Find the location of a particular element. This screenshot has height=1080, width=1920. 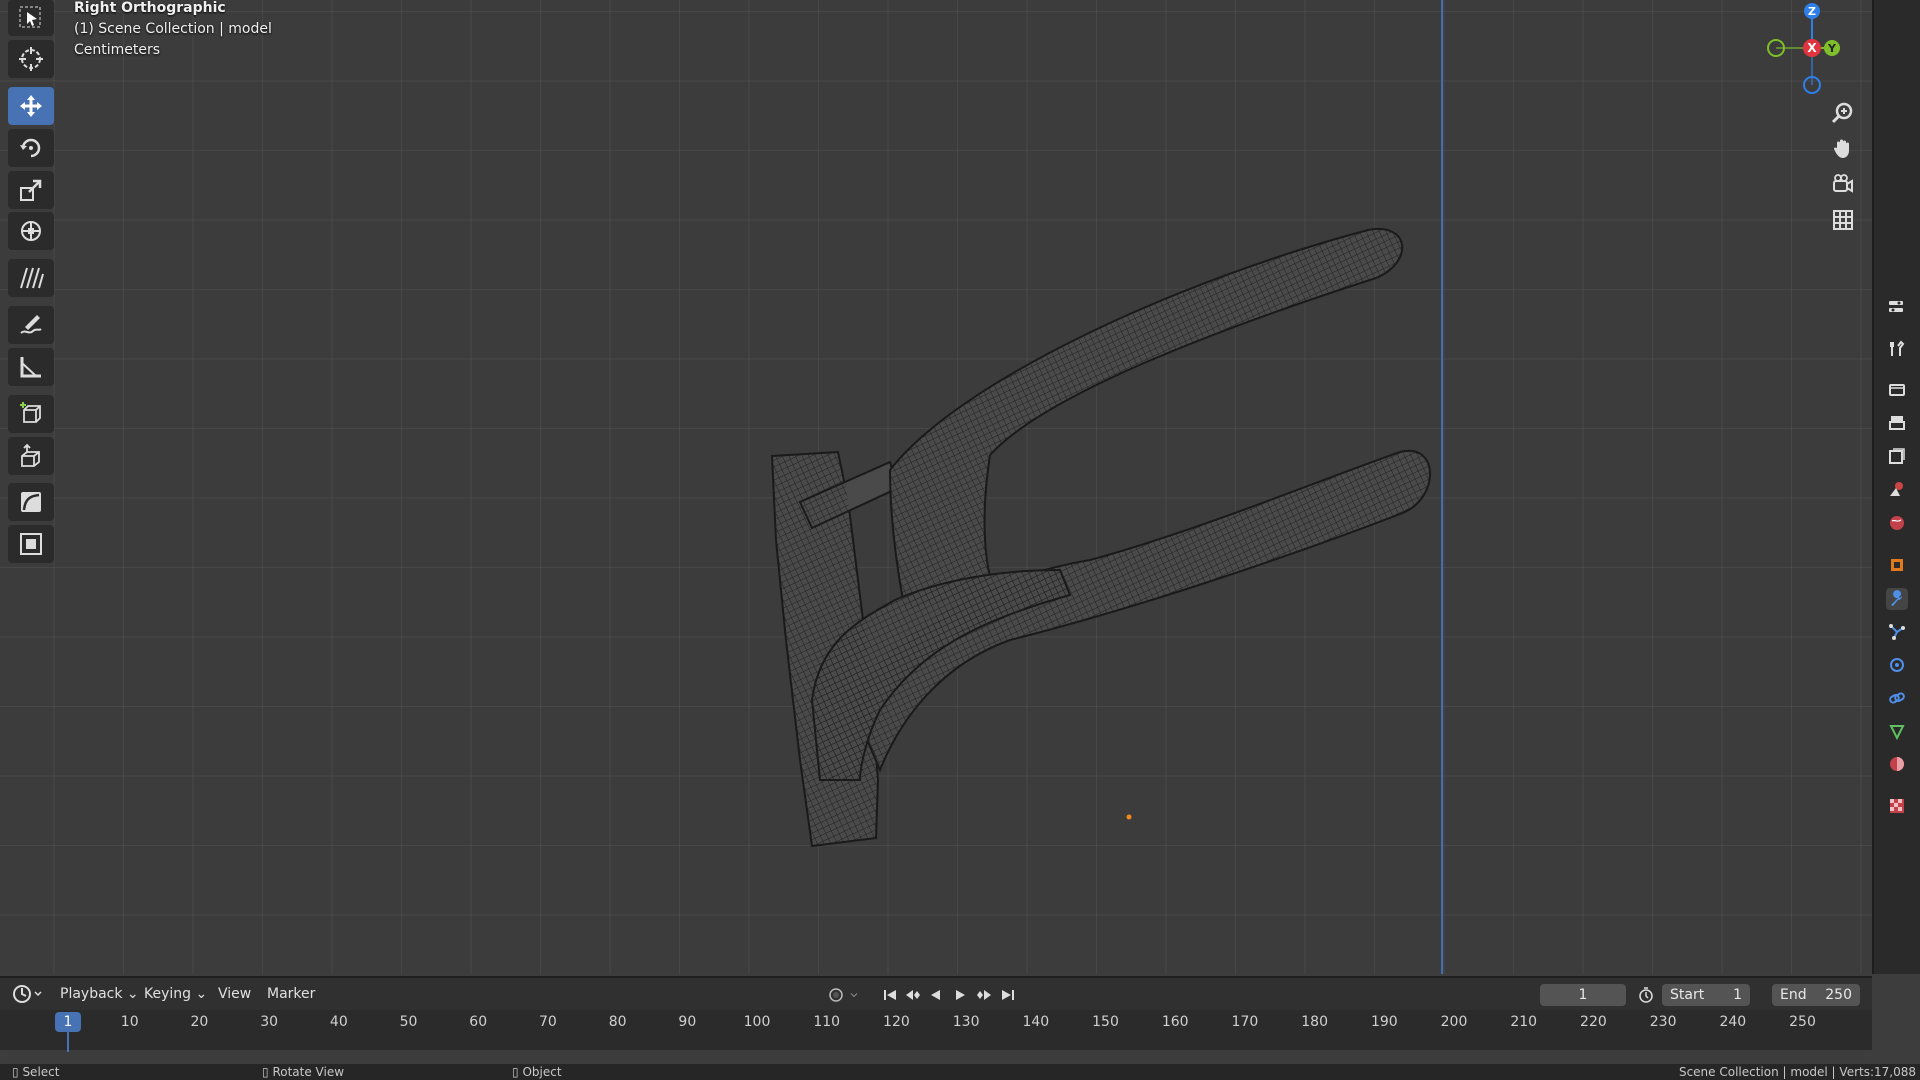

play-reverse-button is located at coordinates (936, 995).